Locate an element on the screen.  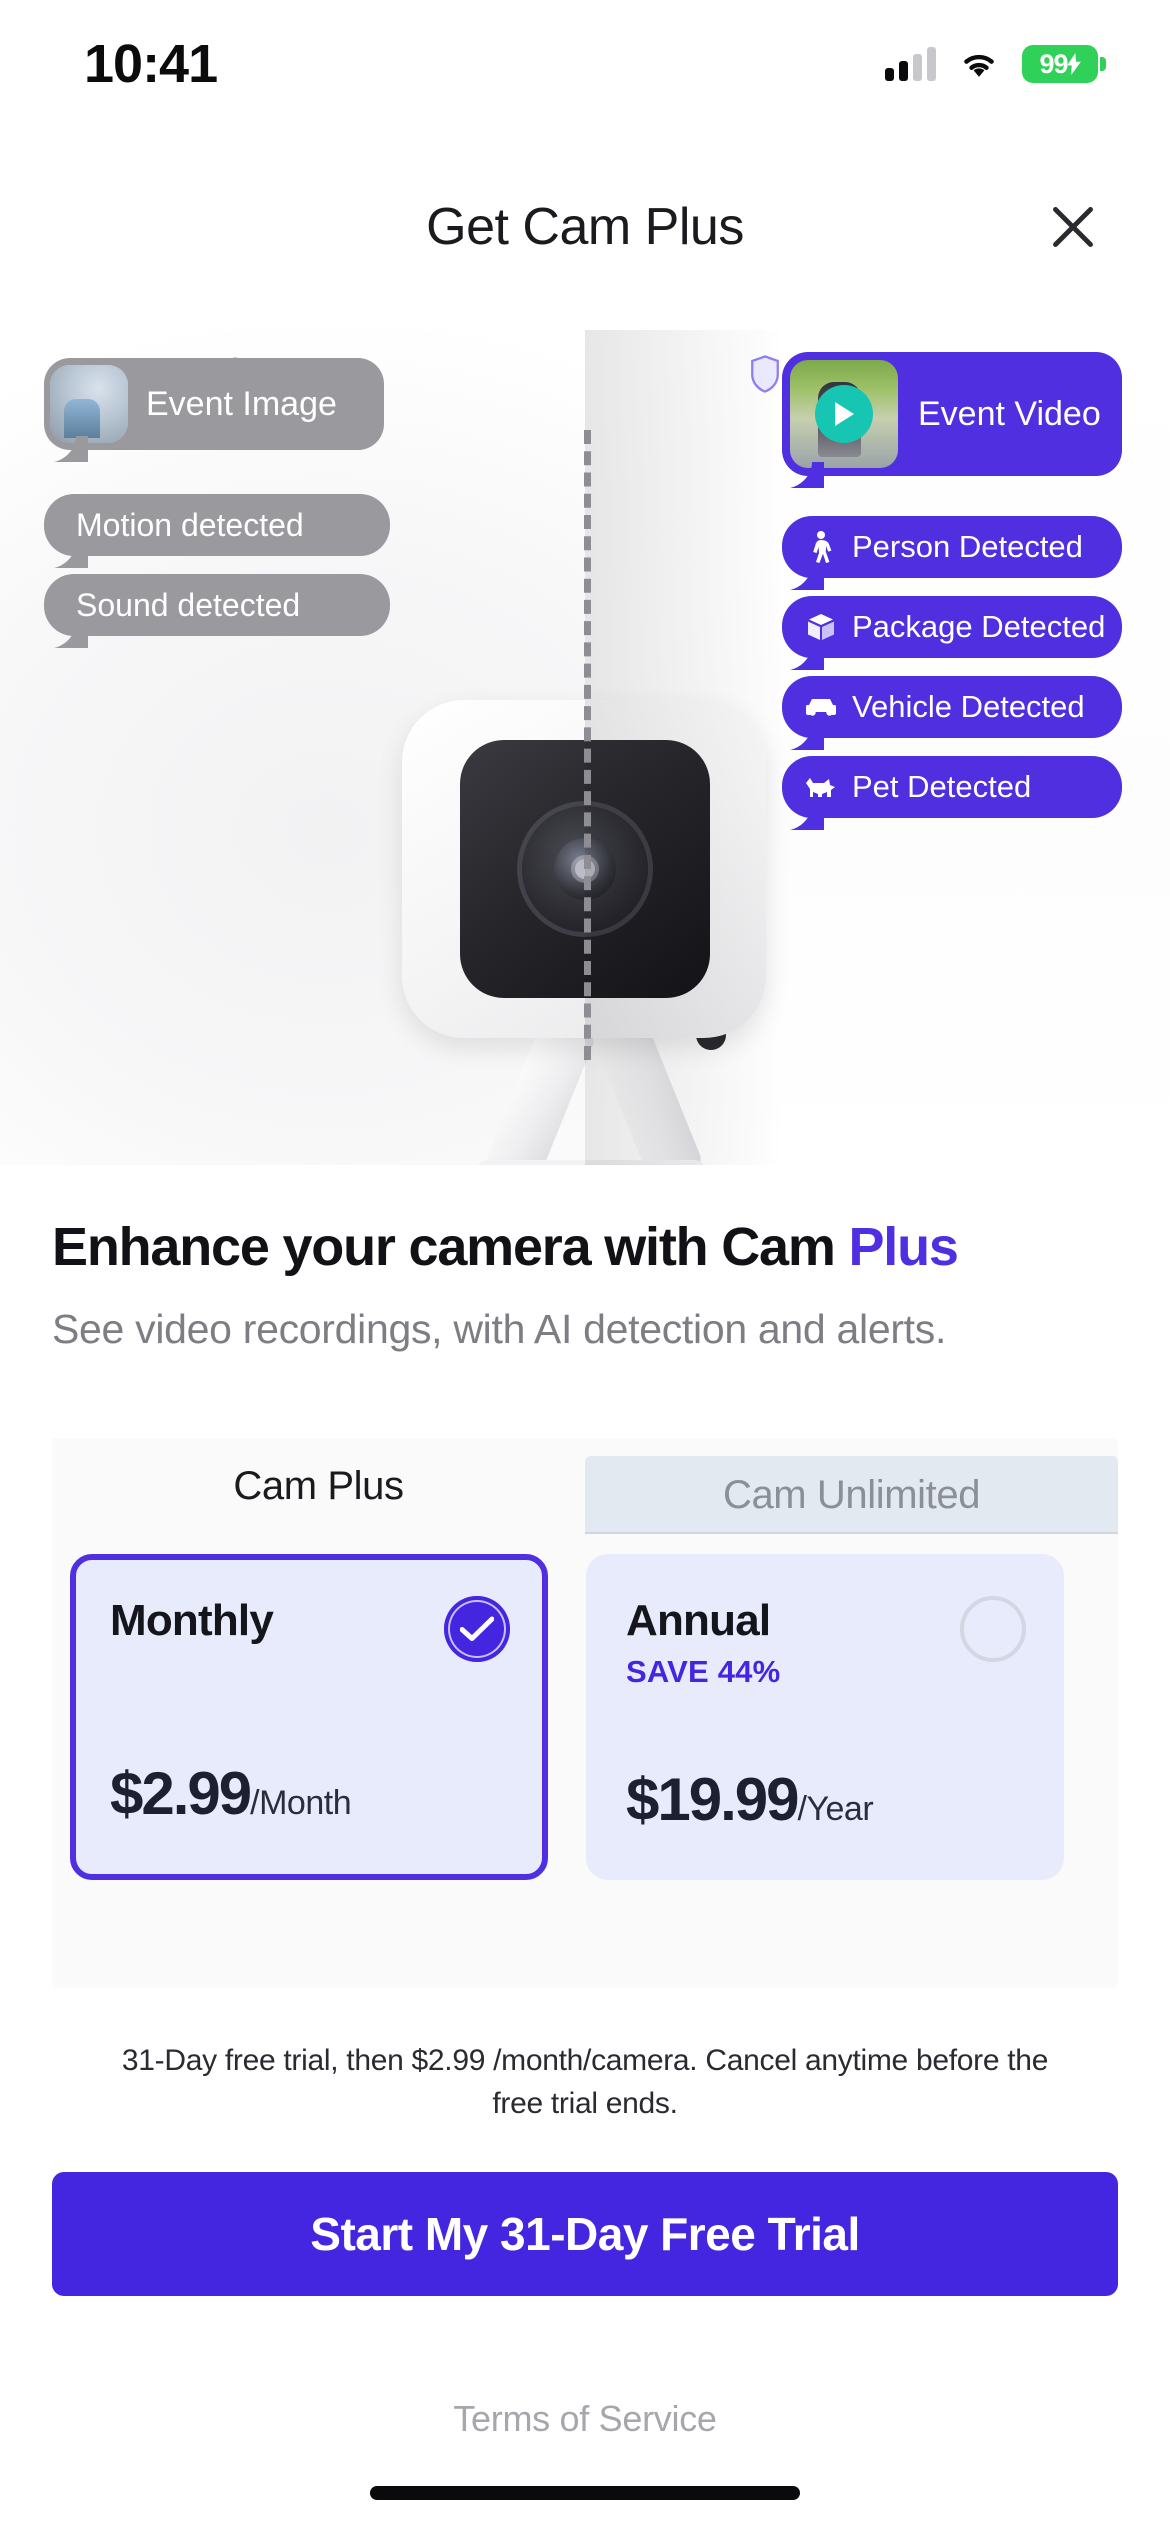
plus-feature-label: Package Detected is located at coordinates (979, 626).